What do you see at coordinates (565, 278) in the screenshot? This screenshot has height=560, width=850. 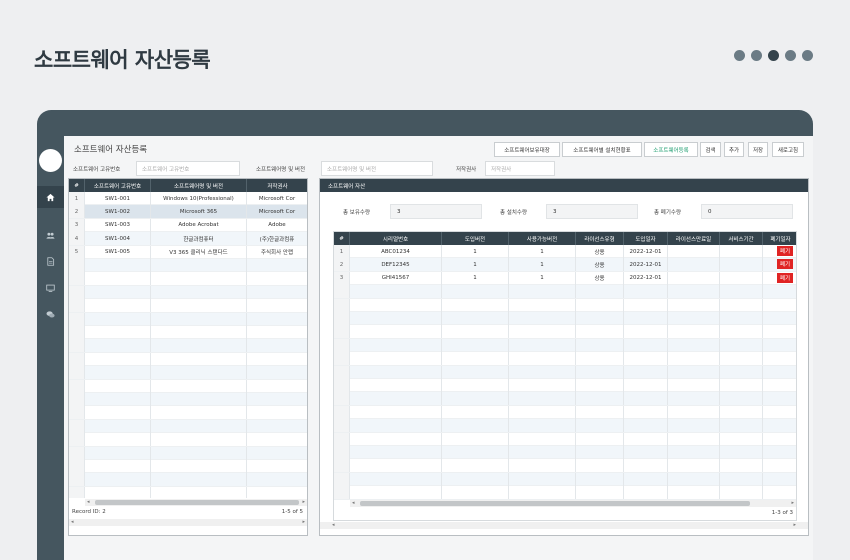 I see `table-row: 3 GHI41567 1 1 상용 2022-12-01 폐기` at bounding box center [565, 278].